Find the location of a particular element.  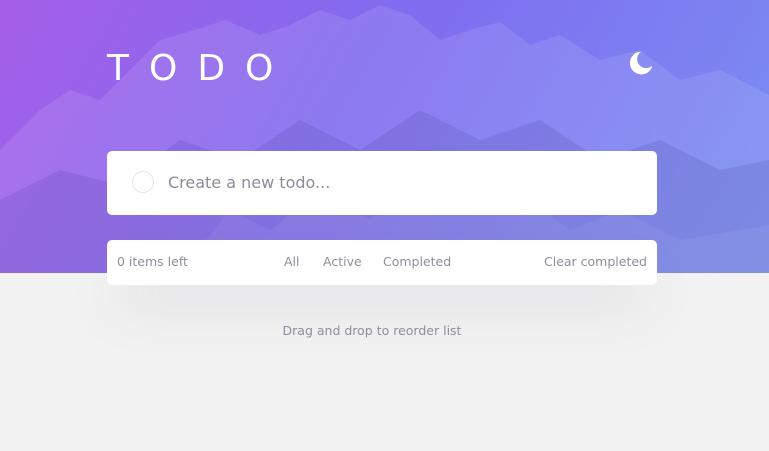

reorder-hint: Drag and drop to reorder list is located at coordinates (372, 330).